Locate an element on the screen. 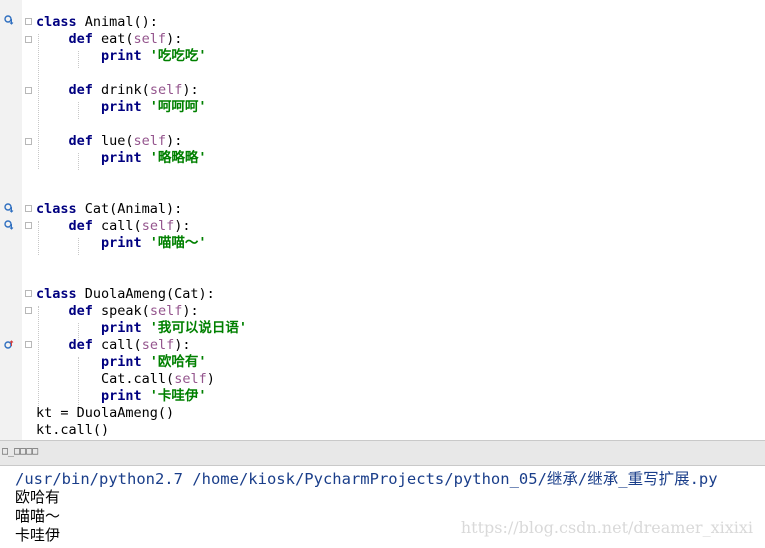 The image size is (765, 548). watermark: https://blog.csdn.net/dreamer_xixixi is located at coordinates (606, 527).